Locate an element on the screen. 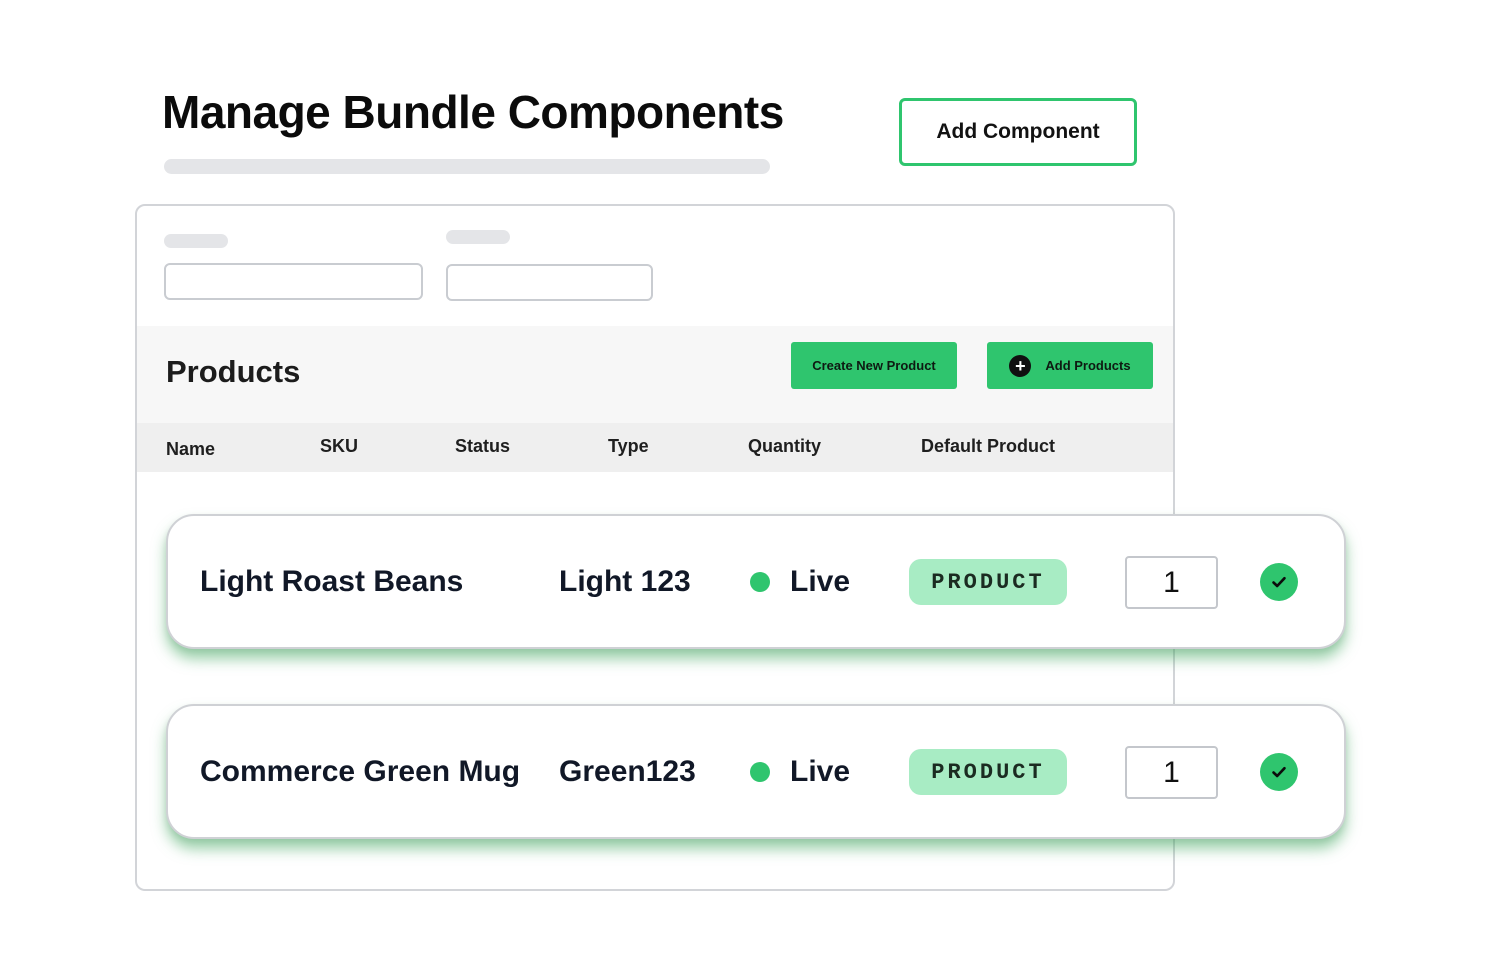 The height and width of the screenshot is (974, 1493). add-products-button: + Add Products is located at coordinates (1070, 365).